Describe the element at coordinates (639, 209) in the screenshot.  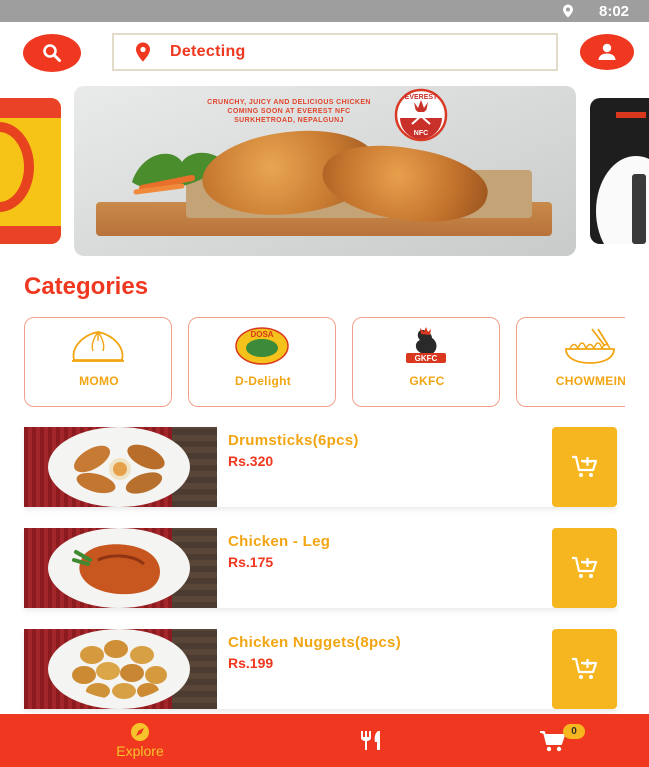
I see `phone-graphic` at that location.